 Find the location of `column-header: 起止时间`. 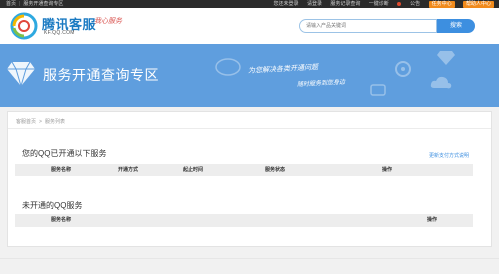

column-header: 起止时间 is located at coordinates (193, 170).